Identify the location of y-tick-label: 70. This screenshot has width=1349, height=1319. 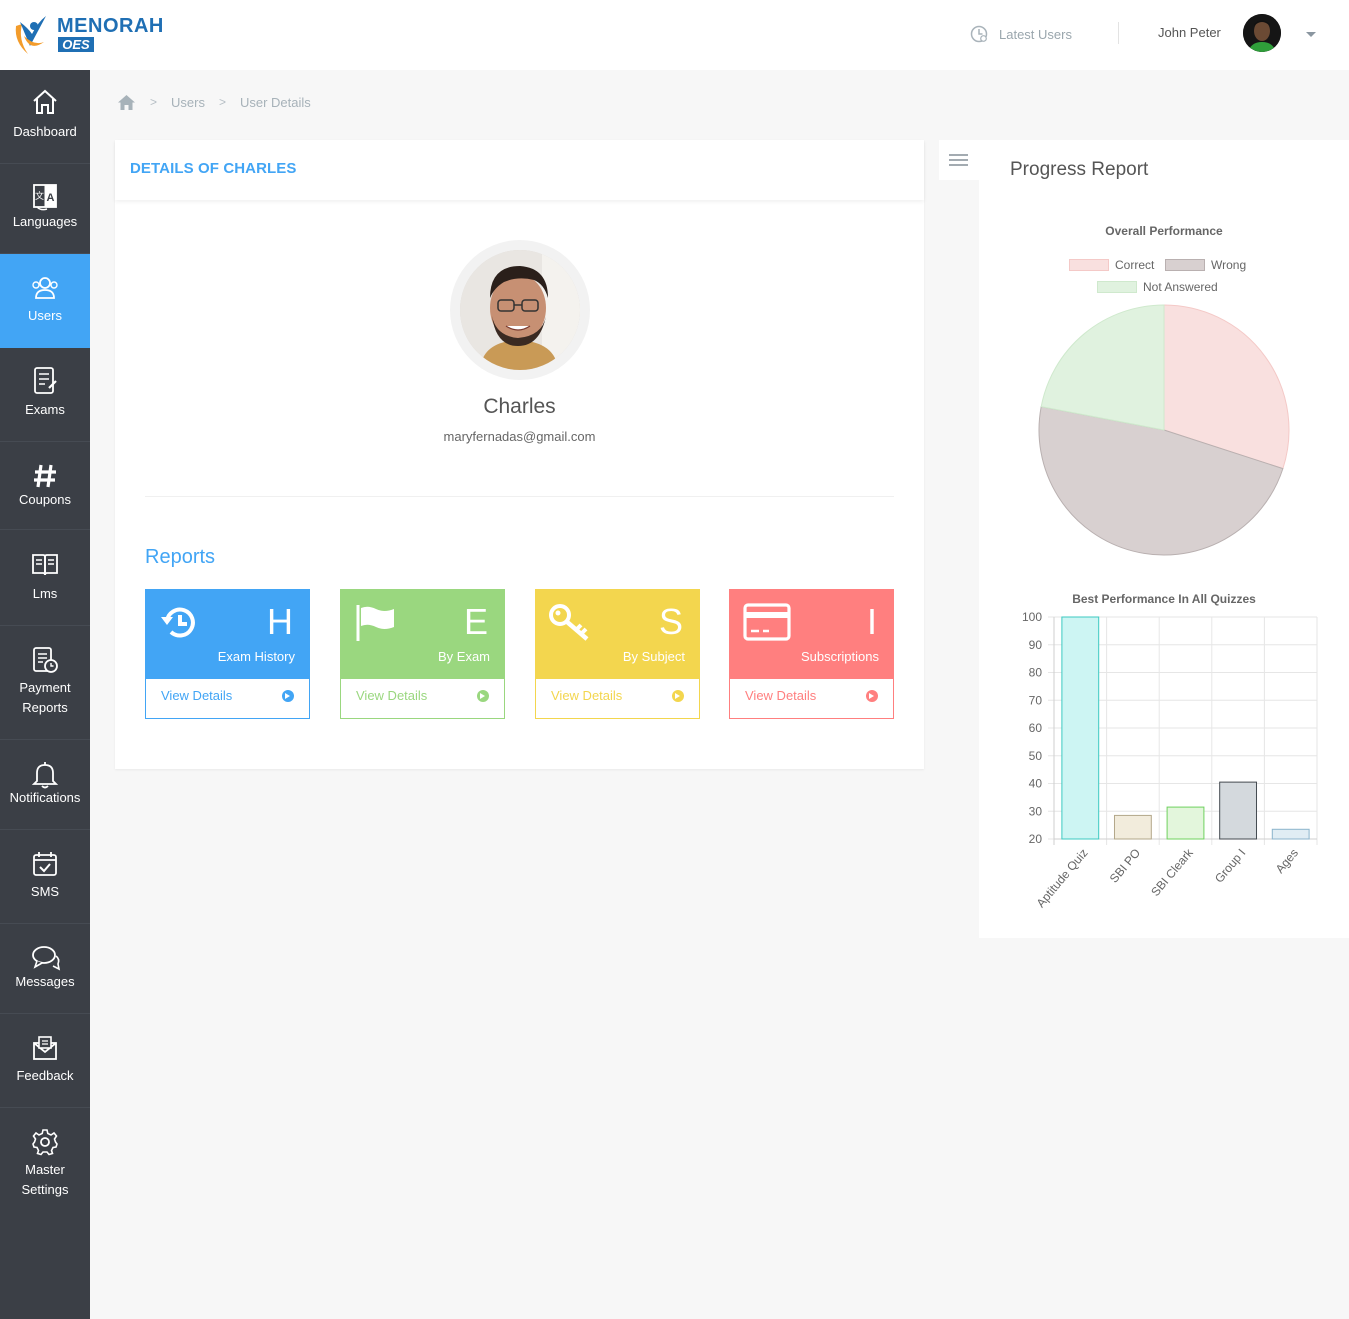
(1036, 700).